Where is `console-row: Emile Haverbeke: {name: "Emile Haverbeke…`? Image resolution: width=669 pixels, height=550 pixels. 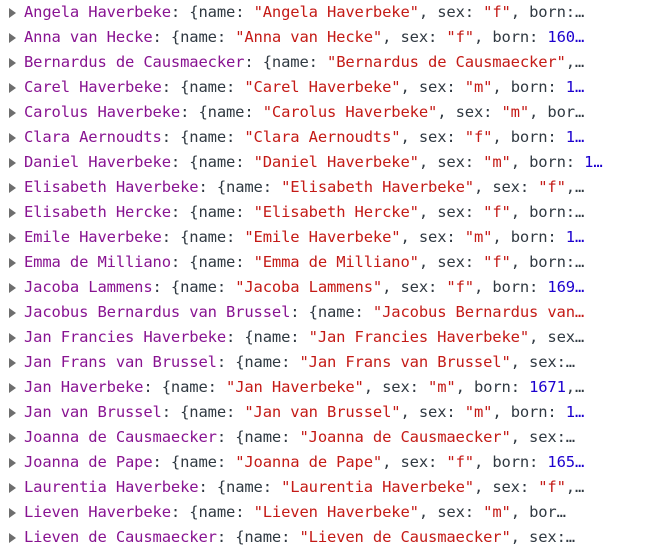
console-row: Emile Haverbeke: {name: "Emile Haverbeke… is located at coordinates (334, 237).